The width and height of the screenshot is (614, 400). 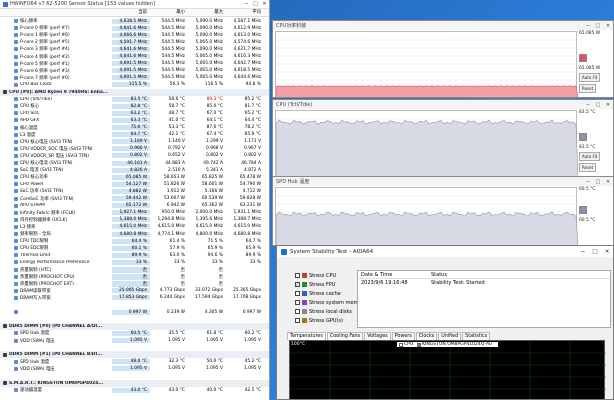 What do you see at coordinates (169, 12) in the screenshot?
I see `col-min: 最小` at bounding box center [169, 12].